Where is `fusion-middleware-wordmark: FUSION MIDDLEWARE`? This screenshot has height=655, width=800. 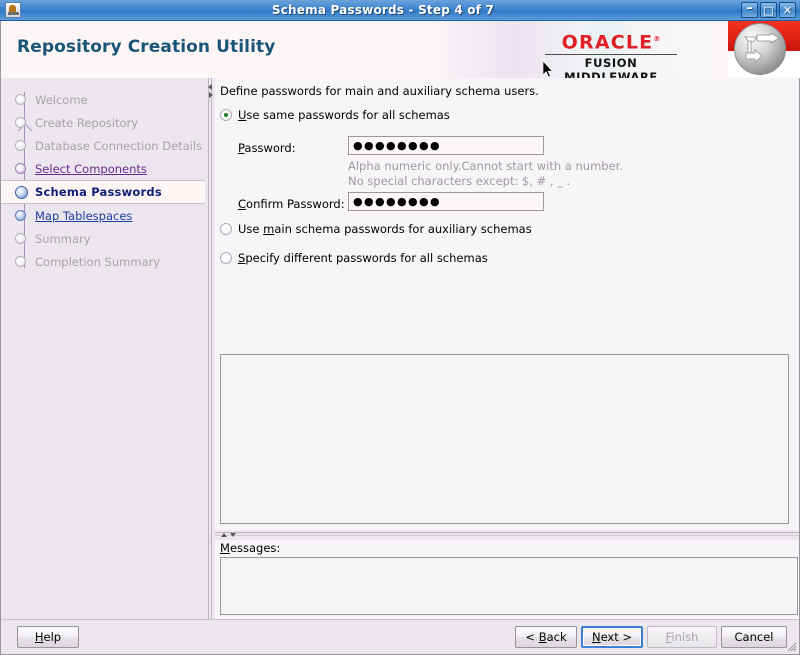 fusion-middleware-wordmark: FUSION MIDDLEWARE is located at coordinates (611, 67).